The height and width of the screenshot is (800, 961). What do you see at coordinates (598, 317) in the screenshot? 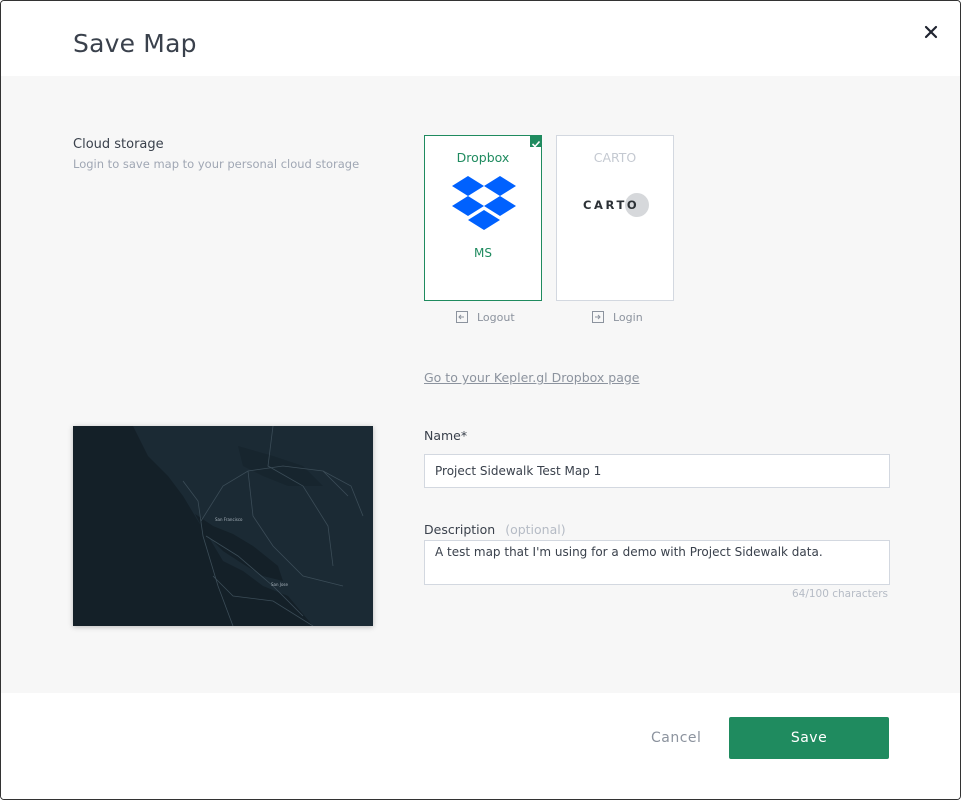
I see `login-icon` at bounding box center [598, 317].